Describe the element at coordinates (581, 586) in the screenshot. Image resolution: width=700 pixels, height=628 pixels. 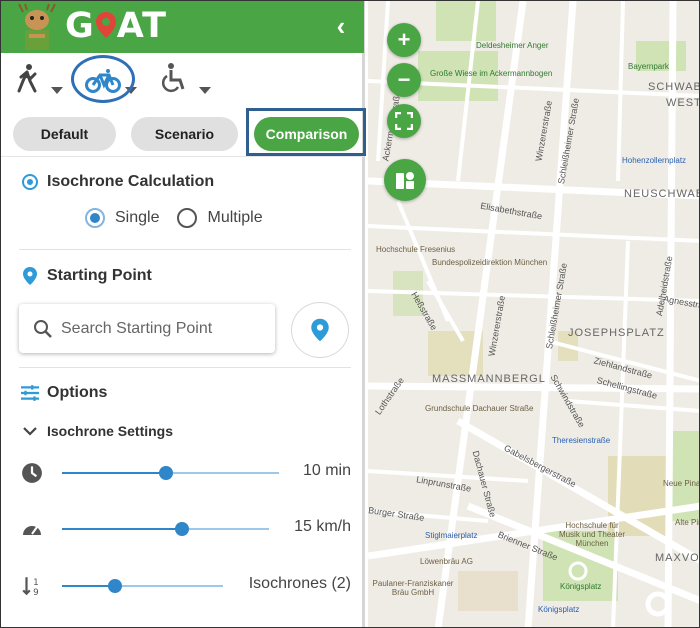
I see `map-label: Königsplatz` at that location.